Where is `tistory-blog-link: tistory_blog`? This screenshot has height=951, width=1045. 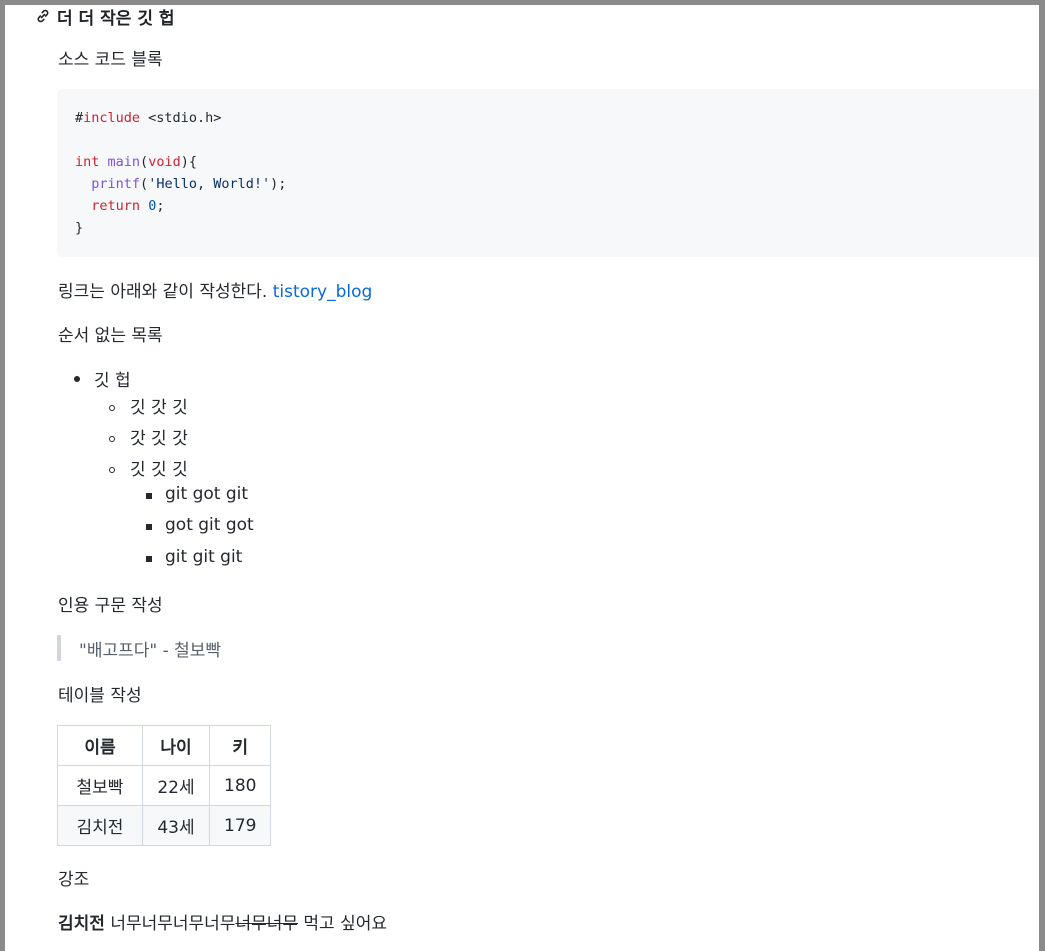 tistory-blog-link: tistory_blog is located at coordinates (323, 292).